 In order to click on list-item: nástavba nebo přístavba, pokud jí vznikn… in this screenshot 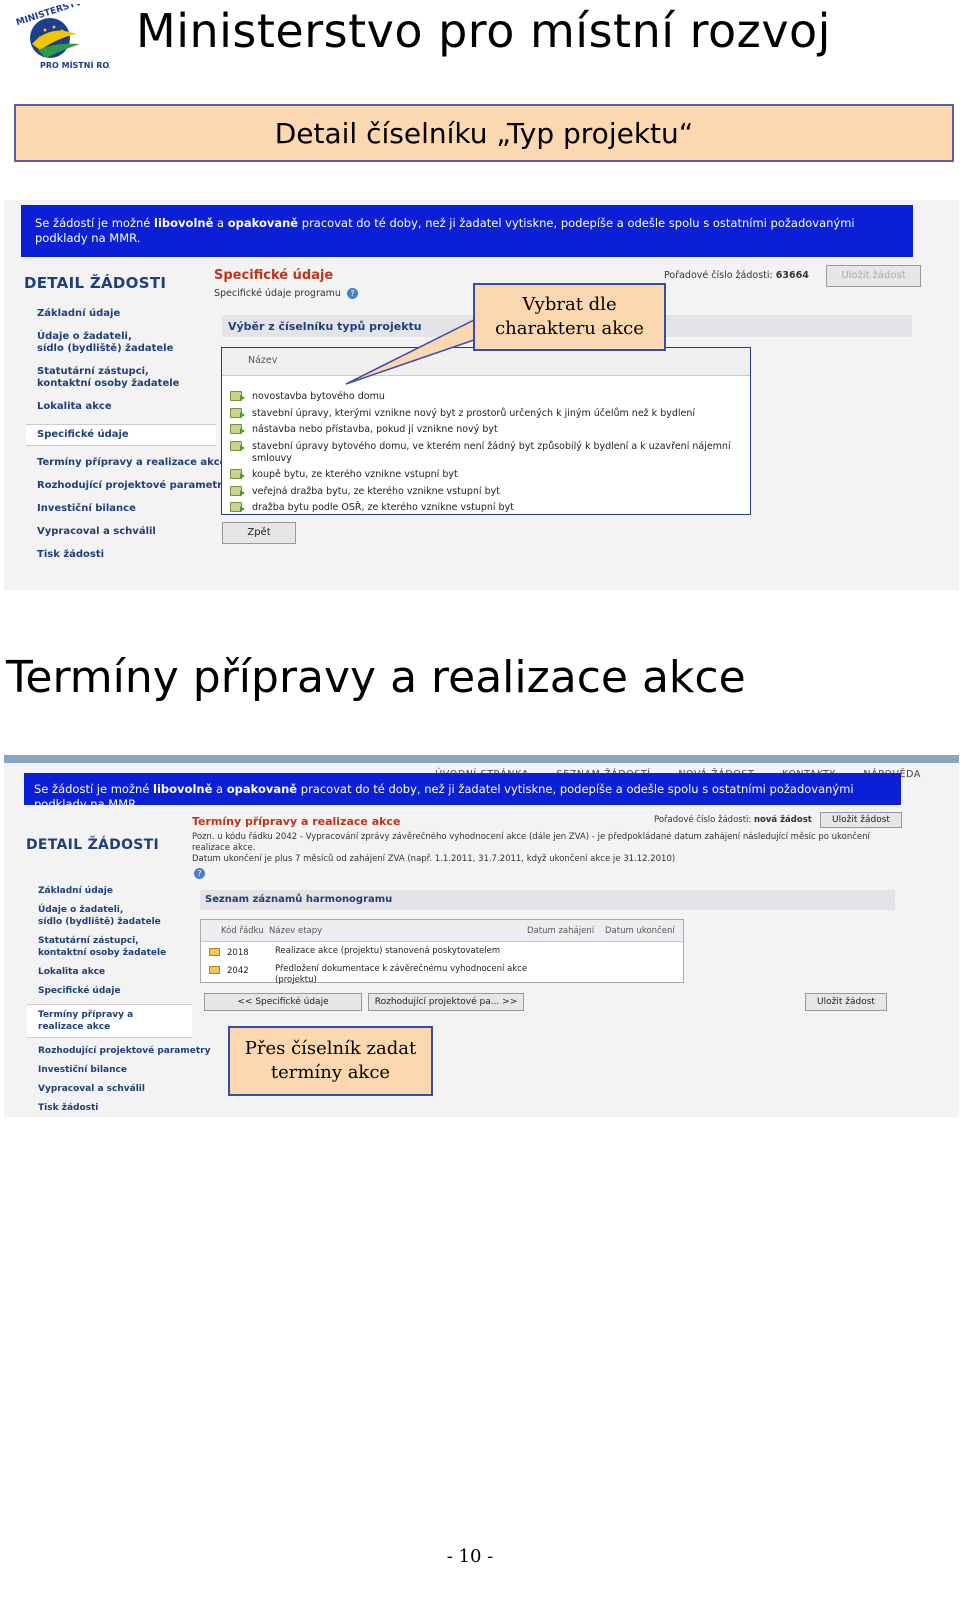, I will do `click(486, 430)`.